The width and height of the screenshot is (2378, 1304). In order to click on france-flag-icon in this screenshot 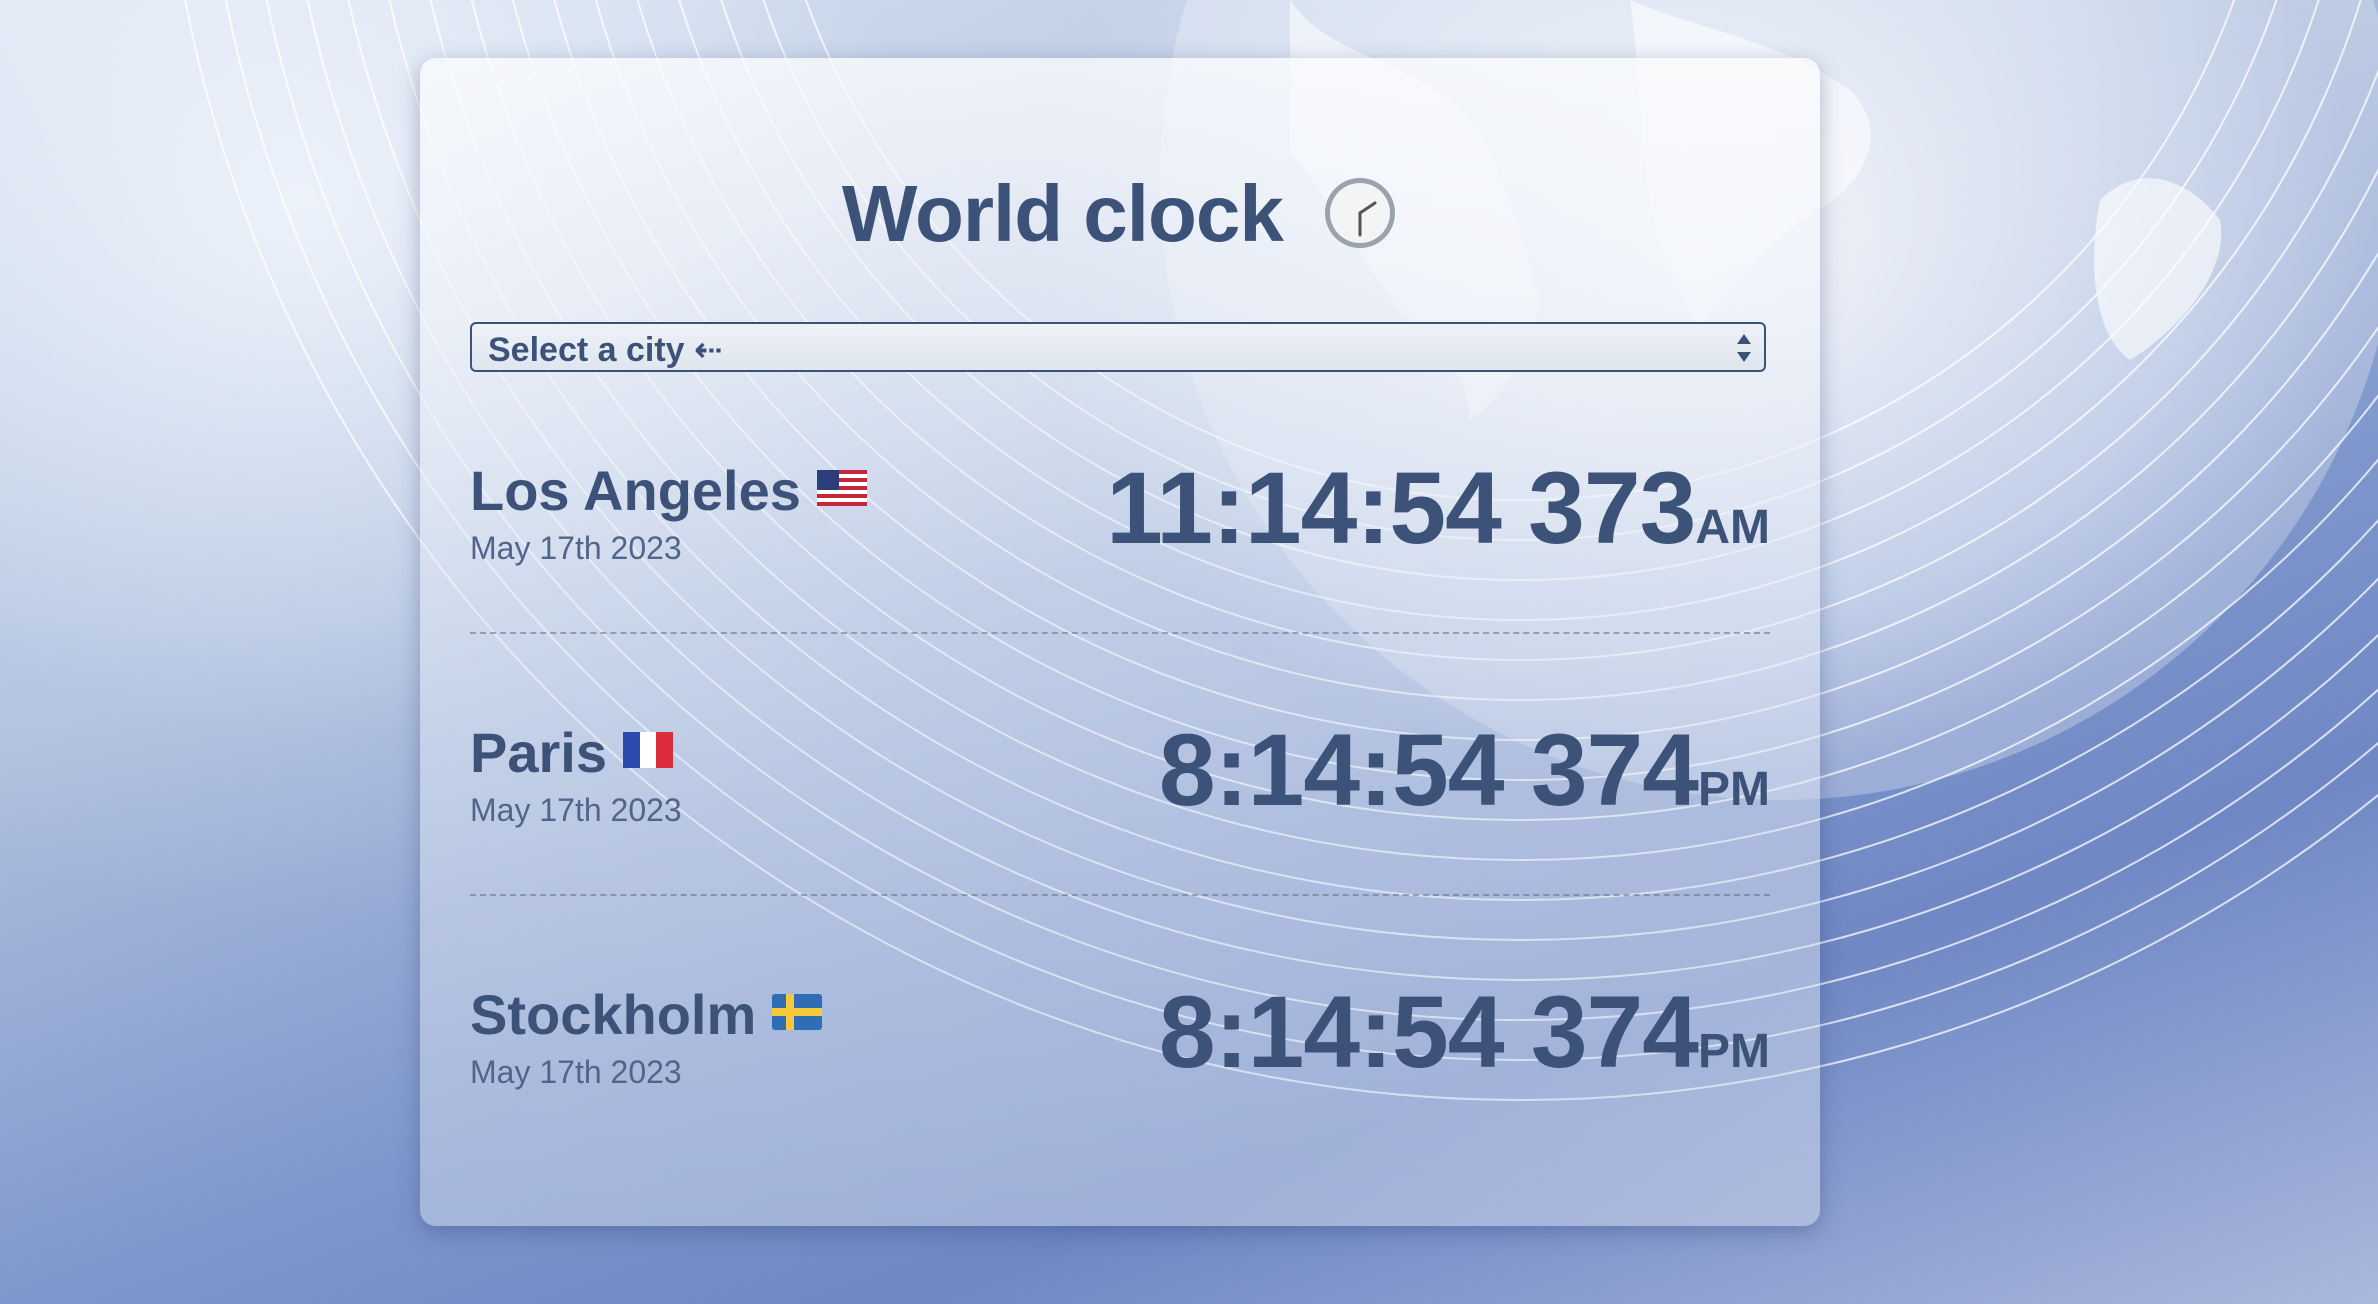, I will do `click(648, 748)`.